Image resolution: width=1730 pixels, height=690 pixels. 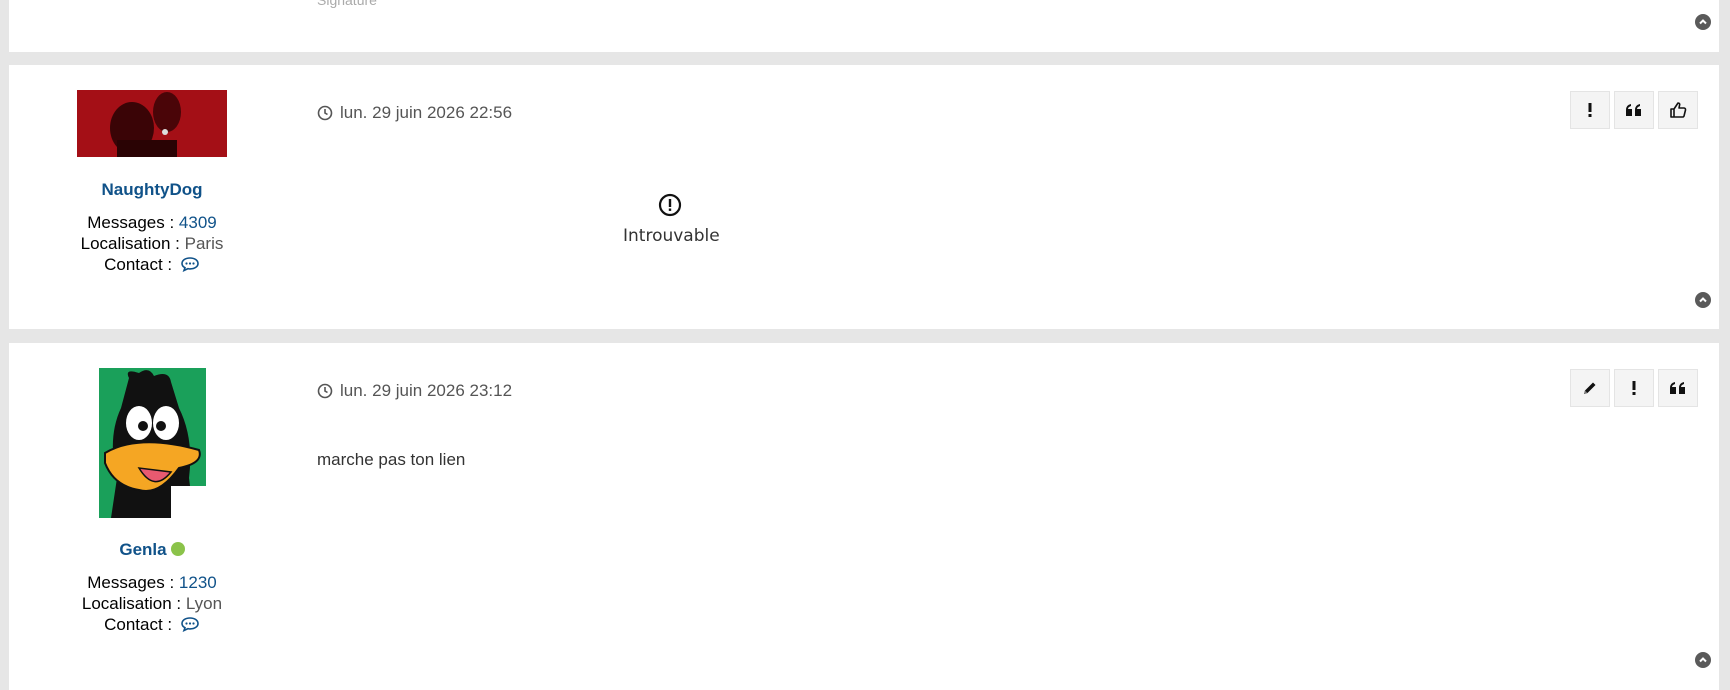 What do you see at coordinates (669, 205) in the screenshot?
I see `alert-circle-icon` at bounding box center [669, 205].